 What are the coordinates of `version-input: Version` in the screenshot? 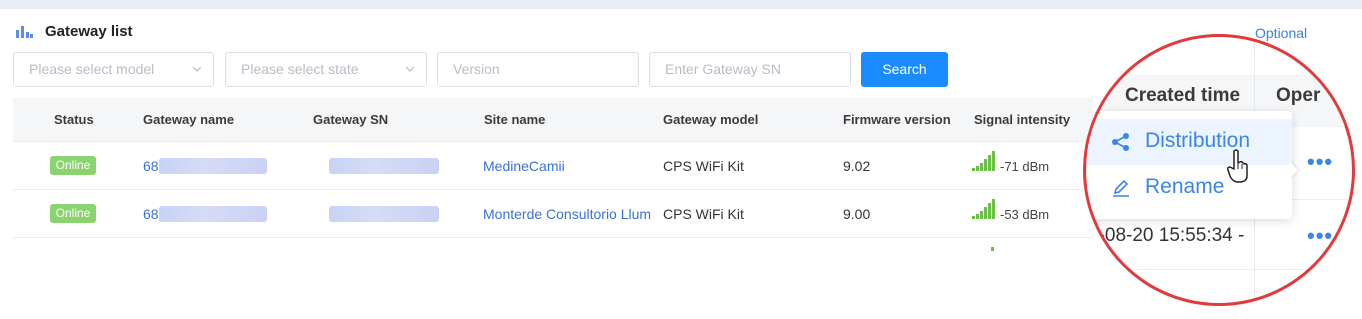 It's located at (538, 69).